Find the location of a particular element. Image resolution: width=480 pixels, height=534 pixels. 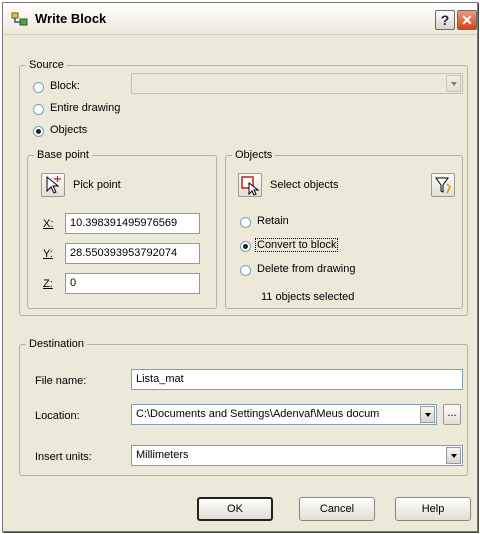

retain-label: Retain is located at coordinates (273, 221).